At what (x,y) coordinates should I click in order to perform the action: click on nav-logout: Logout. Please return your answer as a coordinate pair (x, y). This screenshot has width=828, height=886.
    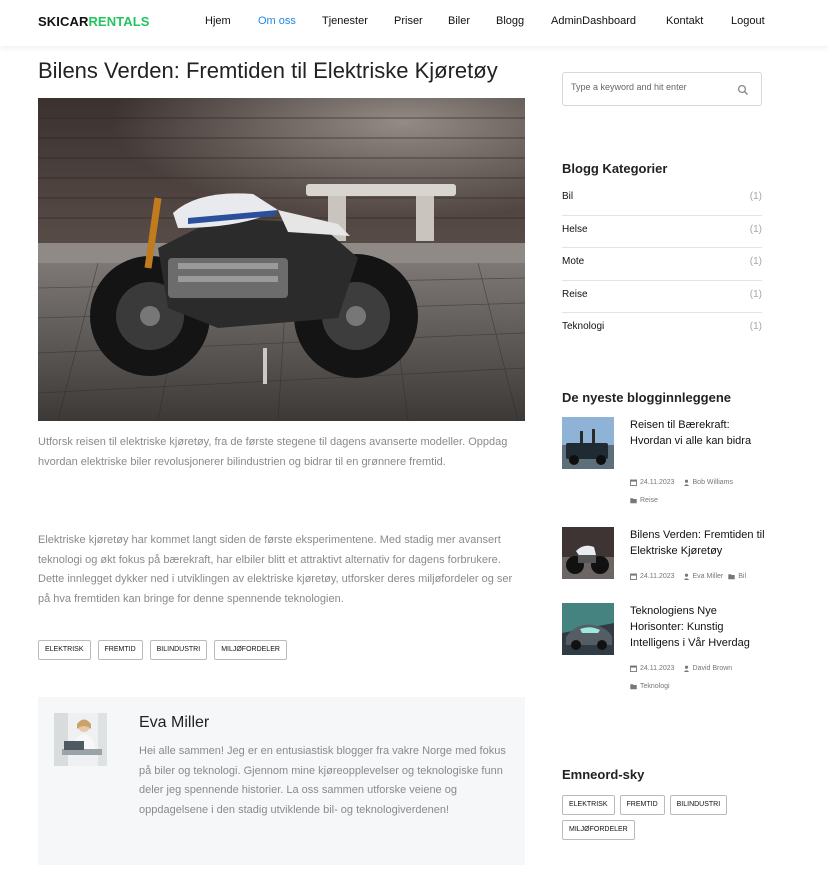
    Looking at the image, I should click on (748, 21).